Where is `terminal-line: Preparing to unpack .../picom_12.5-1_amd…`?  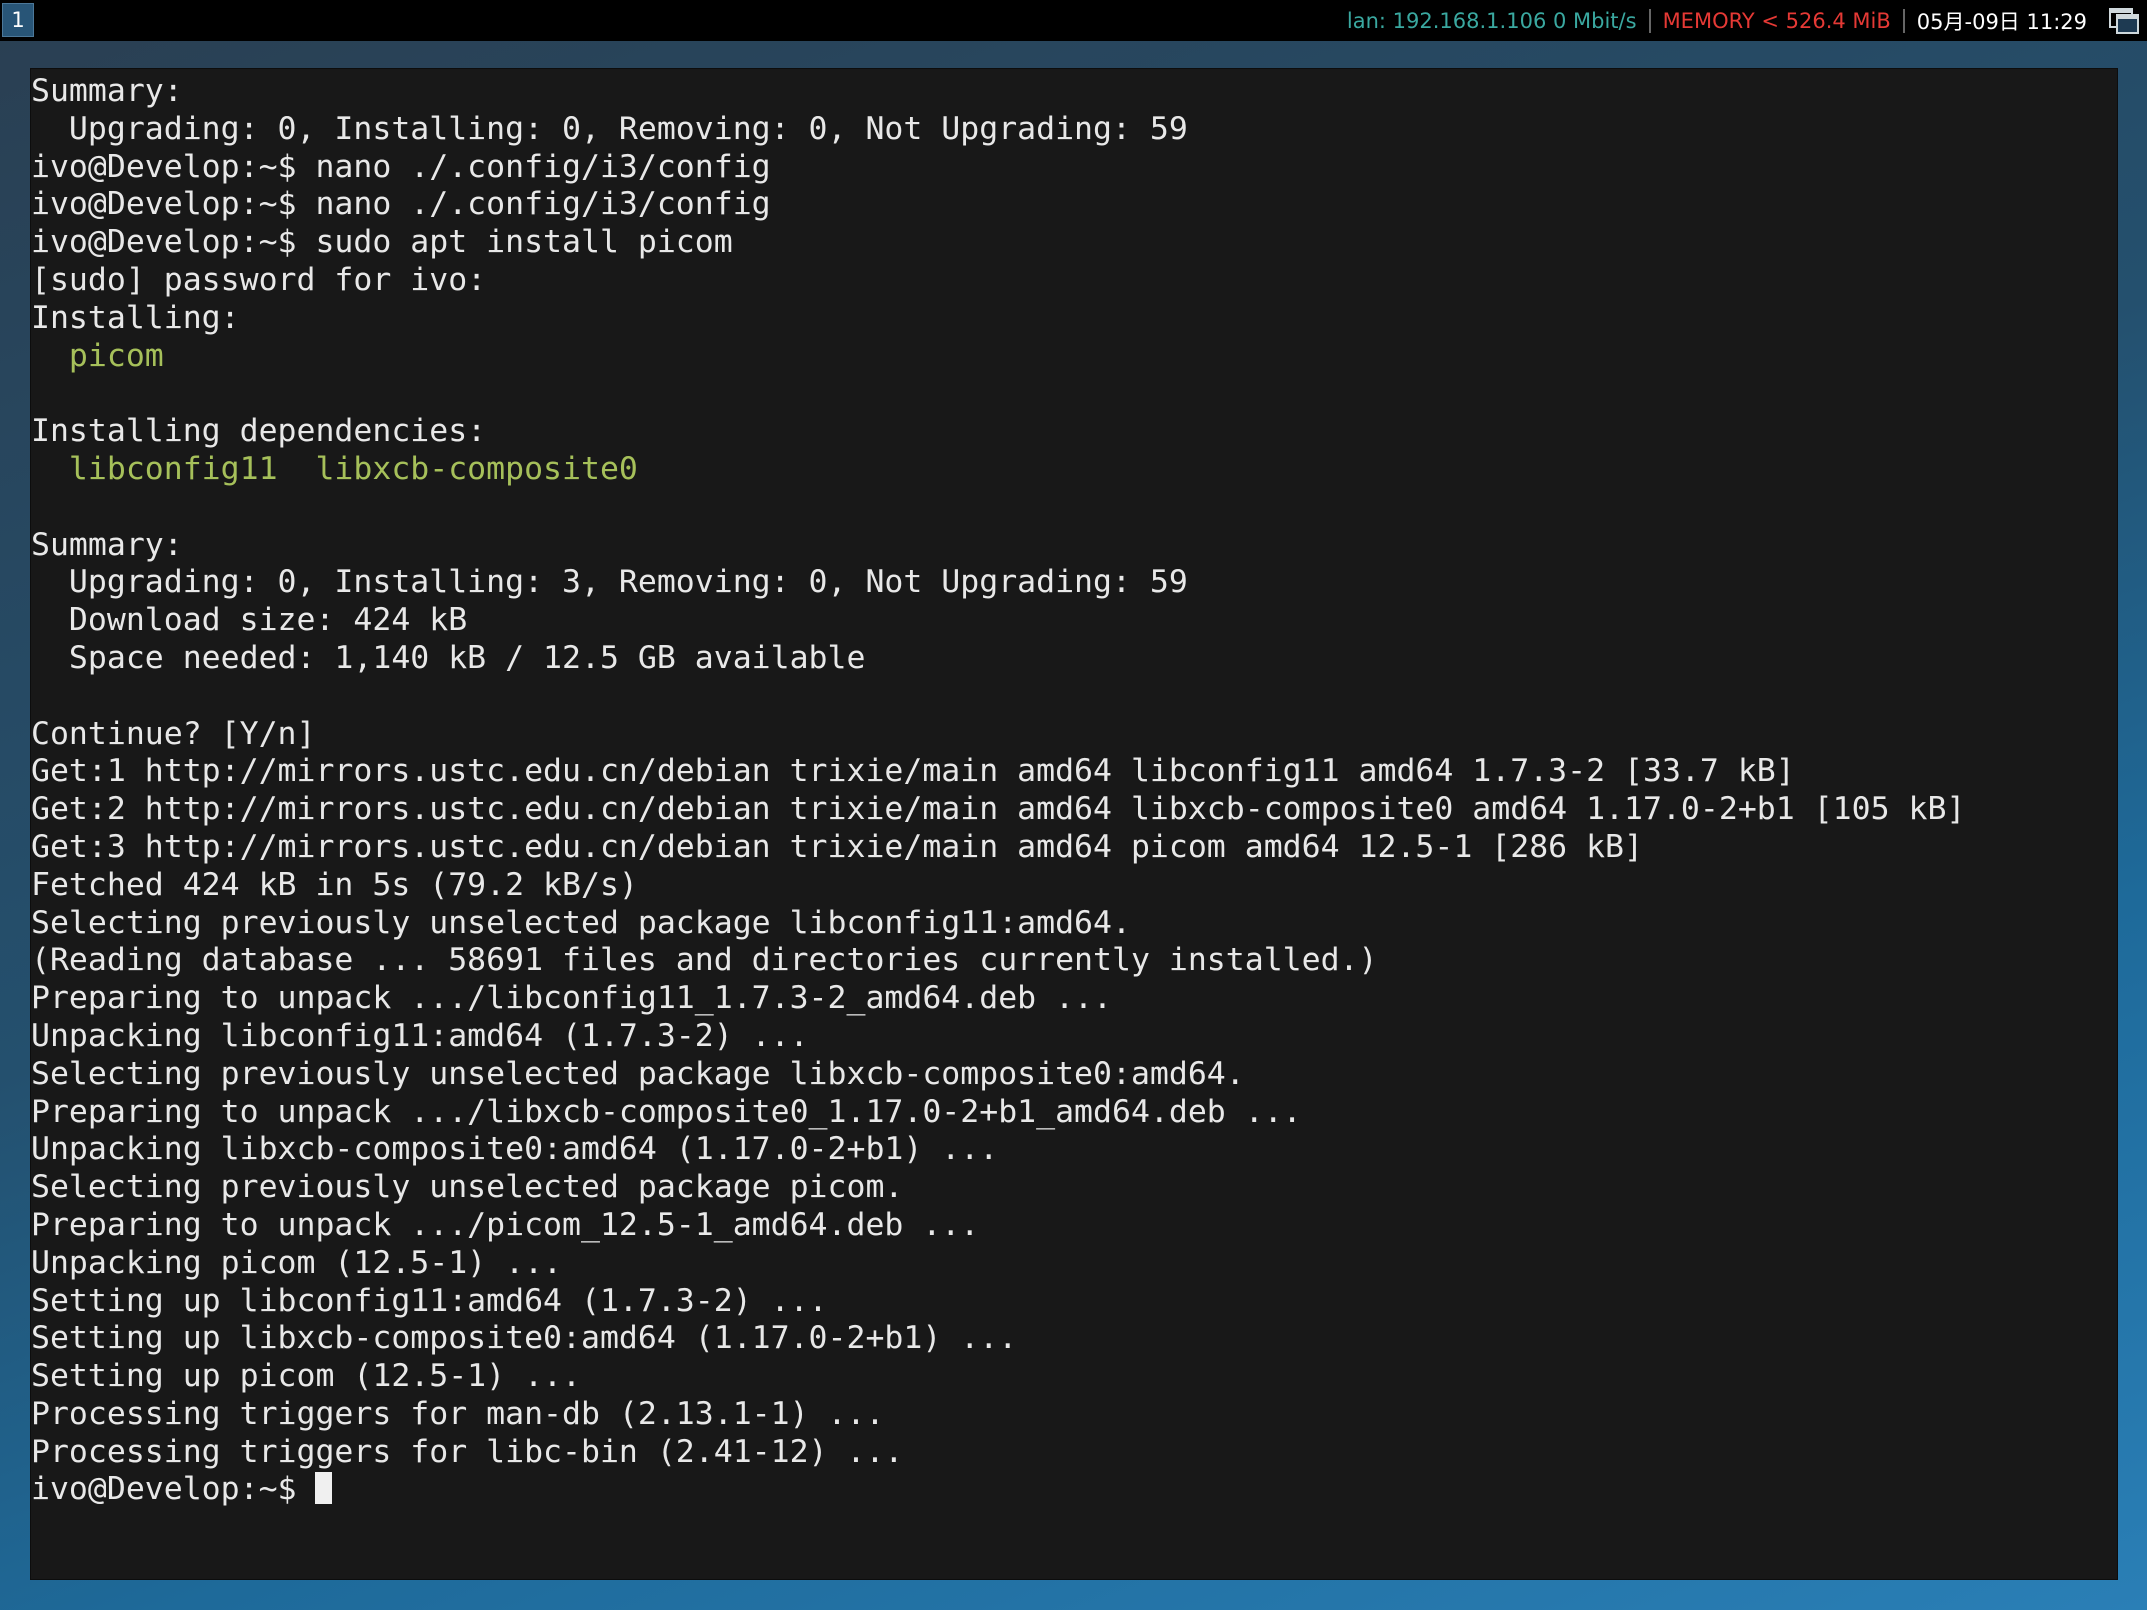
terminal-line: Preparing to unpack .../picom_12.5-1_amd… is located at coordinates (998, 1226).